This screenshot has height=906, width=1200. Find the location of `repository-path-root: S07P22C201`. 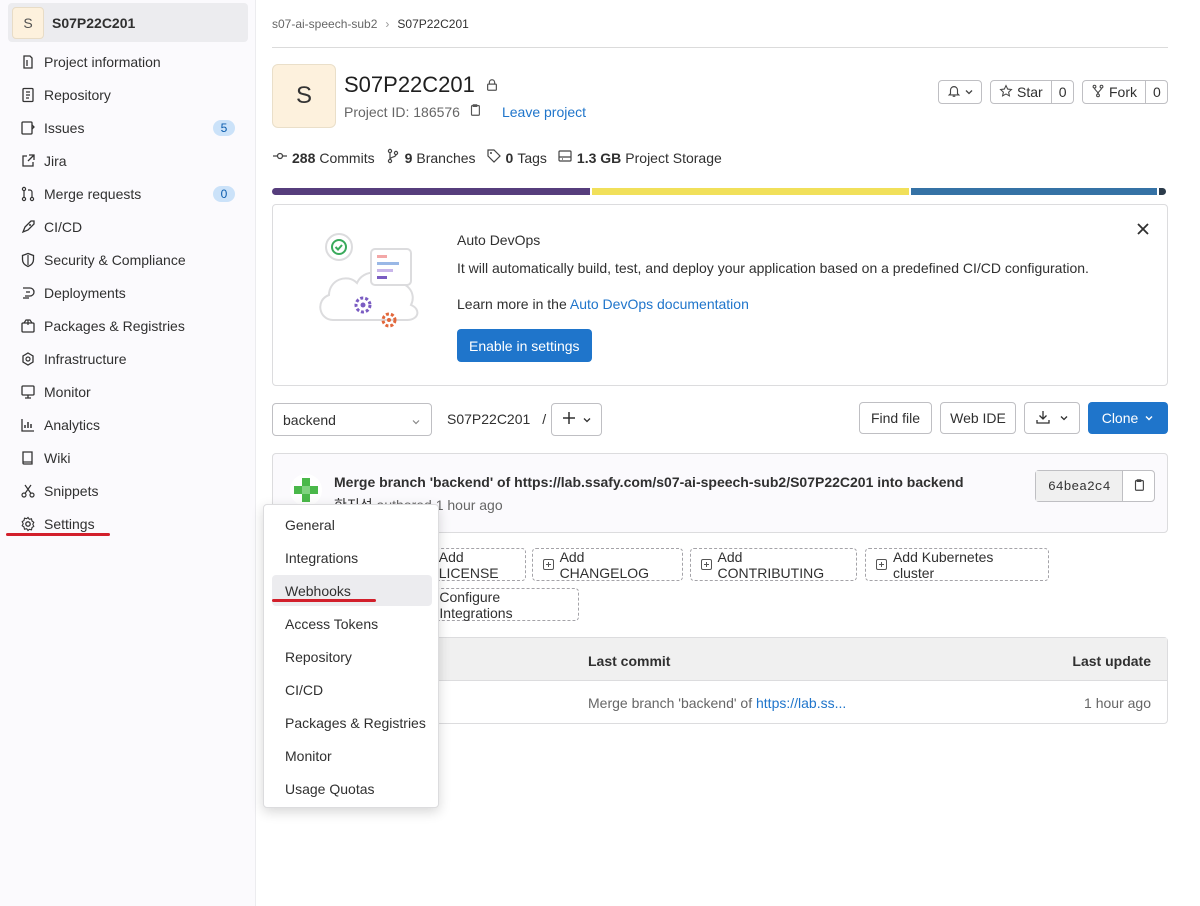

repository-path-root: S07P22C201 is located at coordinates (488, 419).